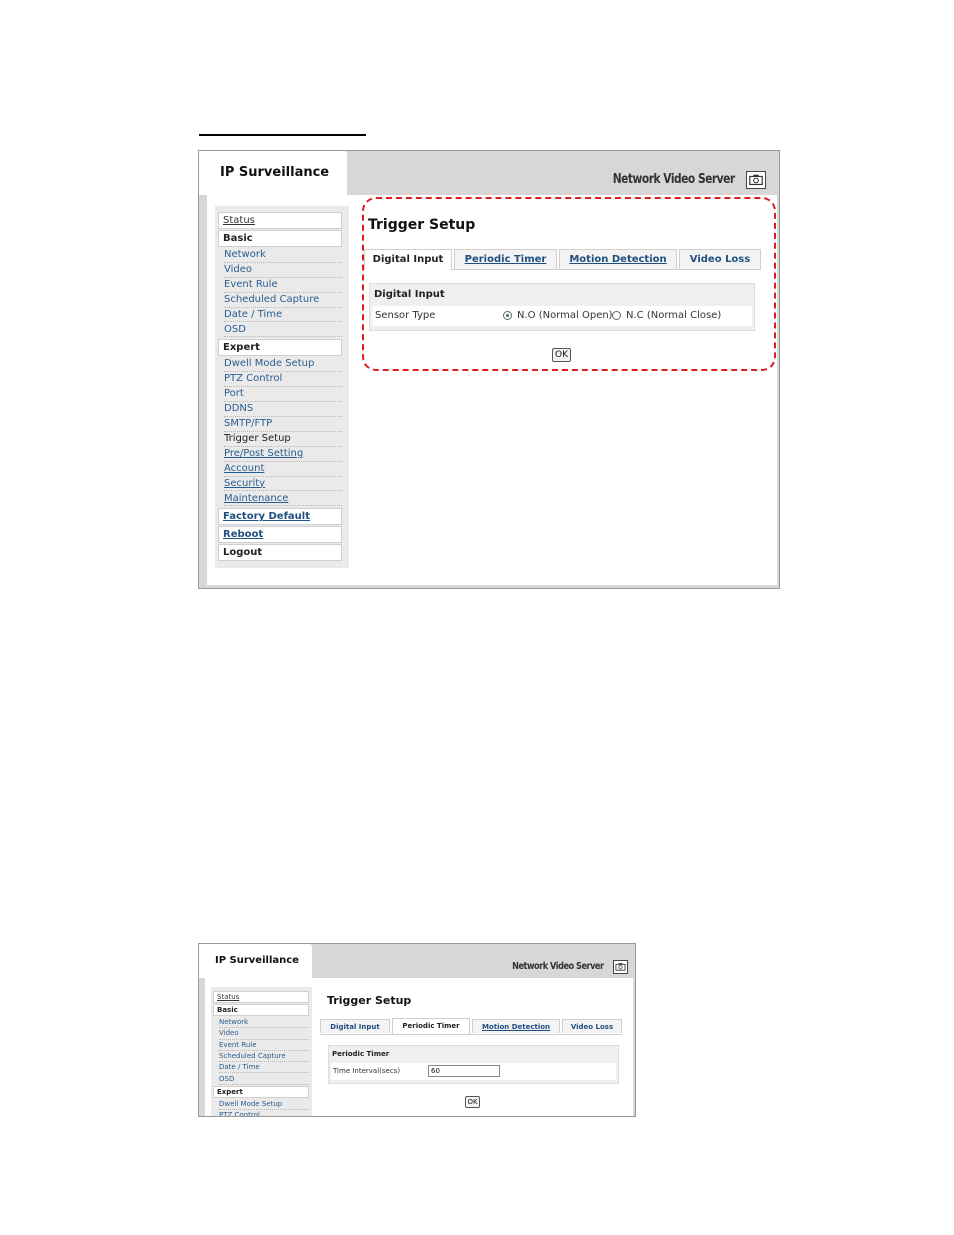 Image resolution: width=954 pixels, height=1235 pixels. What do you see at coordinates (592, 1026) in the screenshot?
I see `tab-video-loss: Video Loss` at bounding box center [592, 1026].